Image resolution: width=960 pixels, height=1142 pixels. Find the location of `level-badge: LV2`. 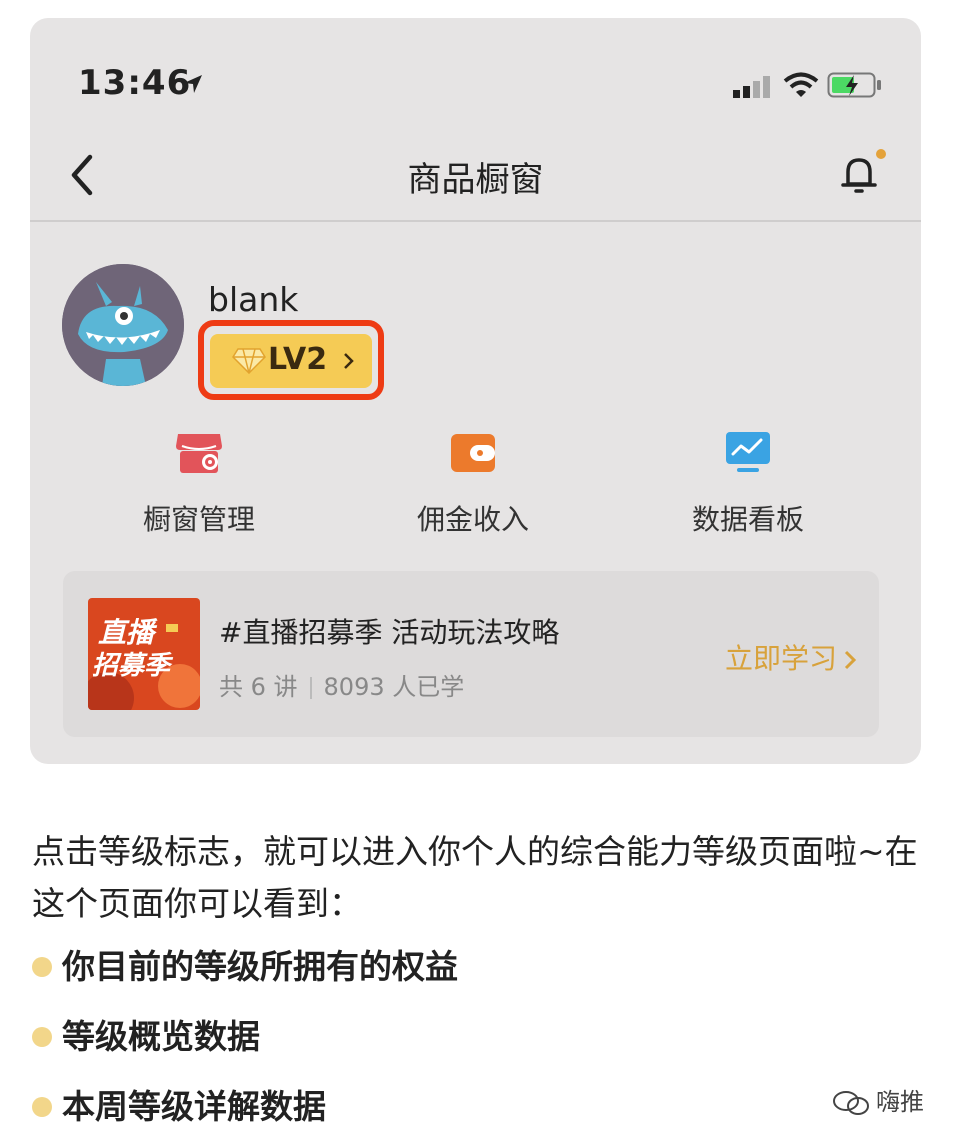

level-badge: LV2 is located at coordinates (291, 361).